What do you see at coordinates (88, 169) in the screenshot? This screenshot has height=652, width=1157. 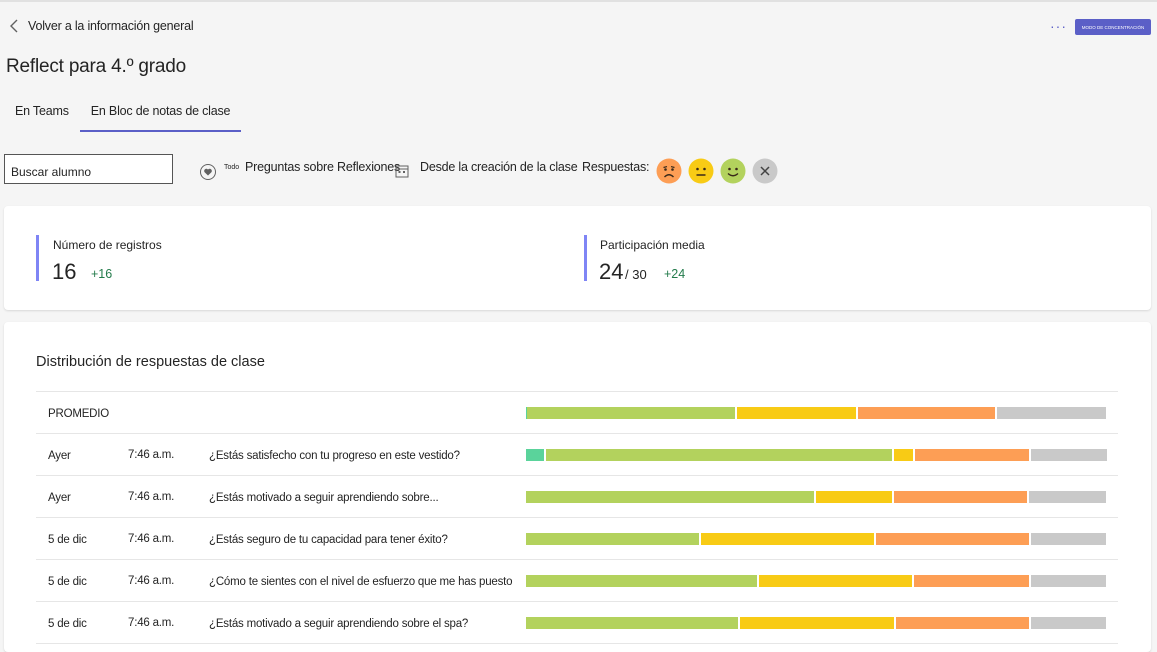 I see `search-student-input: Buscar alumno` at bounding box center [88, 169].